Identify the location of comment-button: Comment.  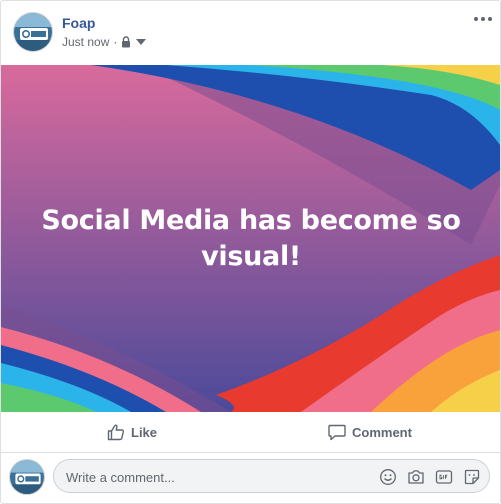
(370, 432).